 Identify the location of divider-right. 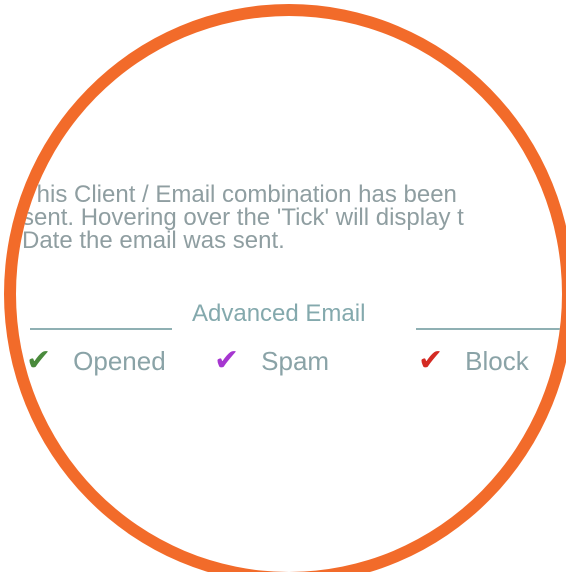
(489, 329).